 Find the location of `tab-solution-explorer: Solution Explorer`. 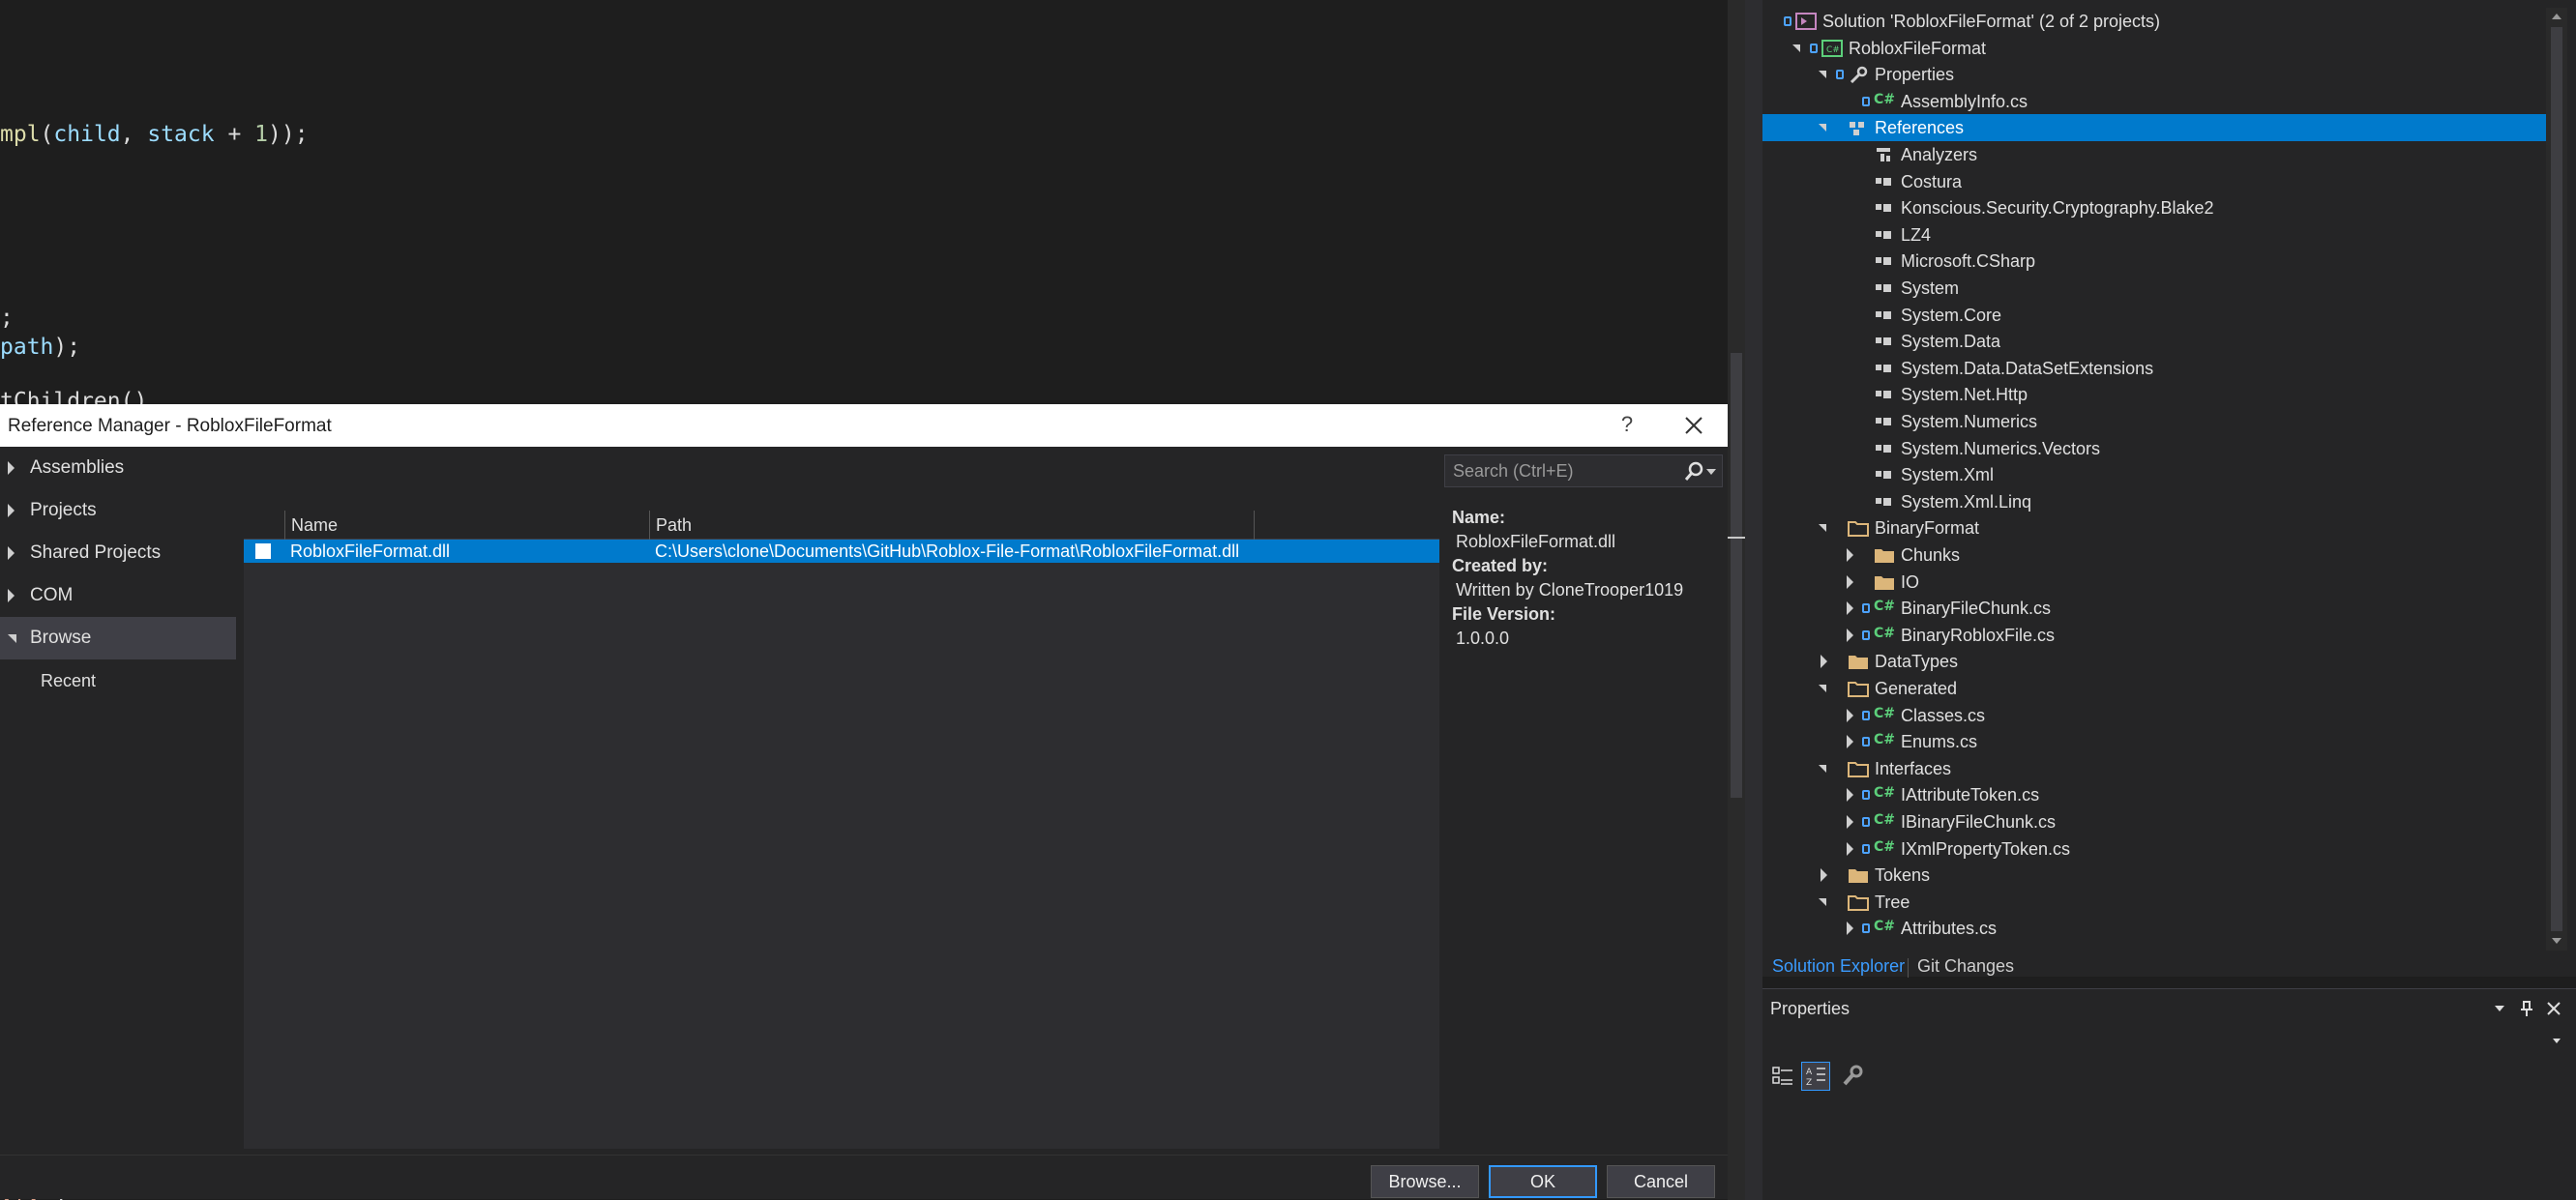

tab-solution-explorer: Solution Explorer is located at coordinates (1838, 966).